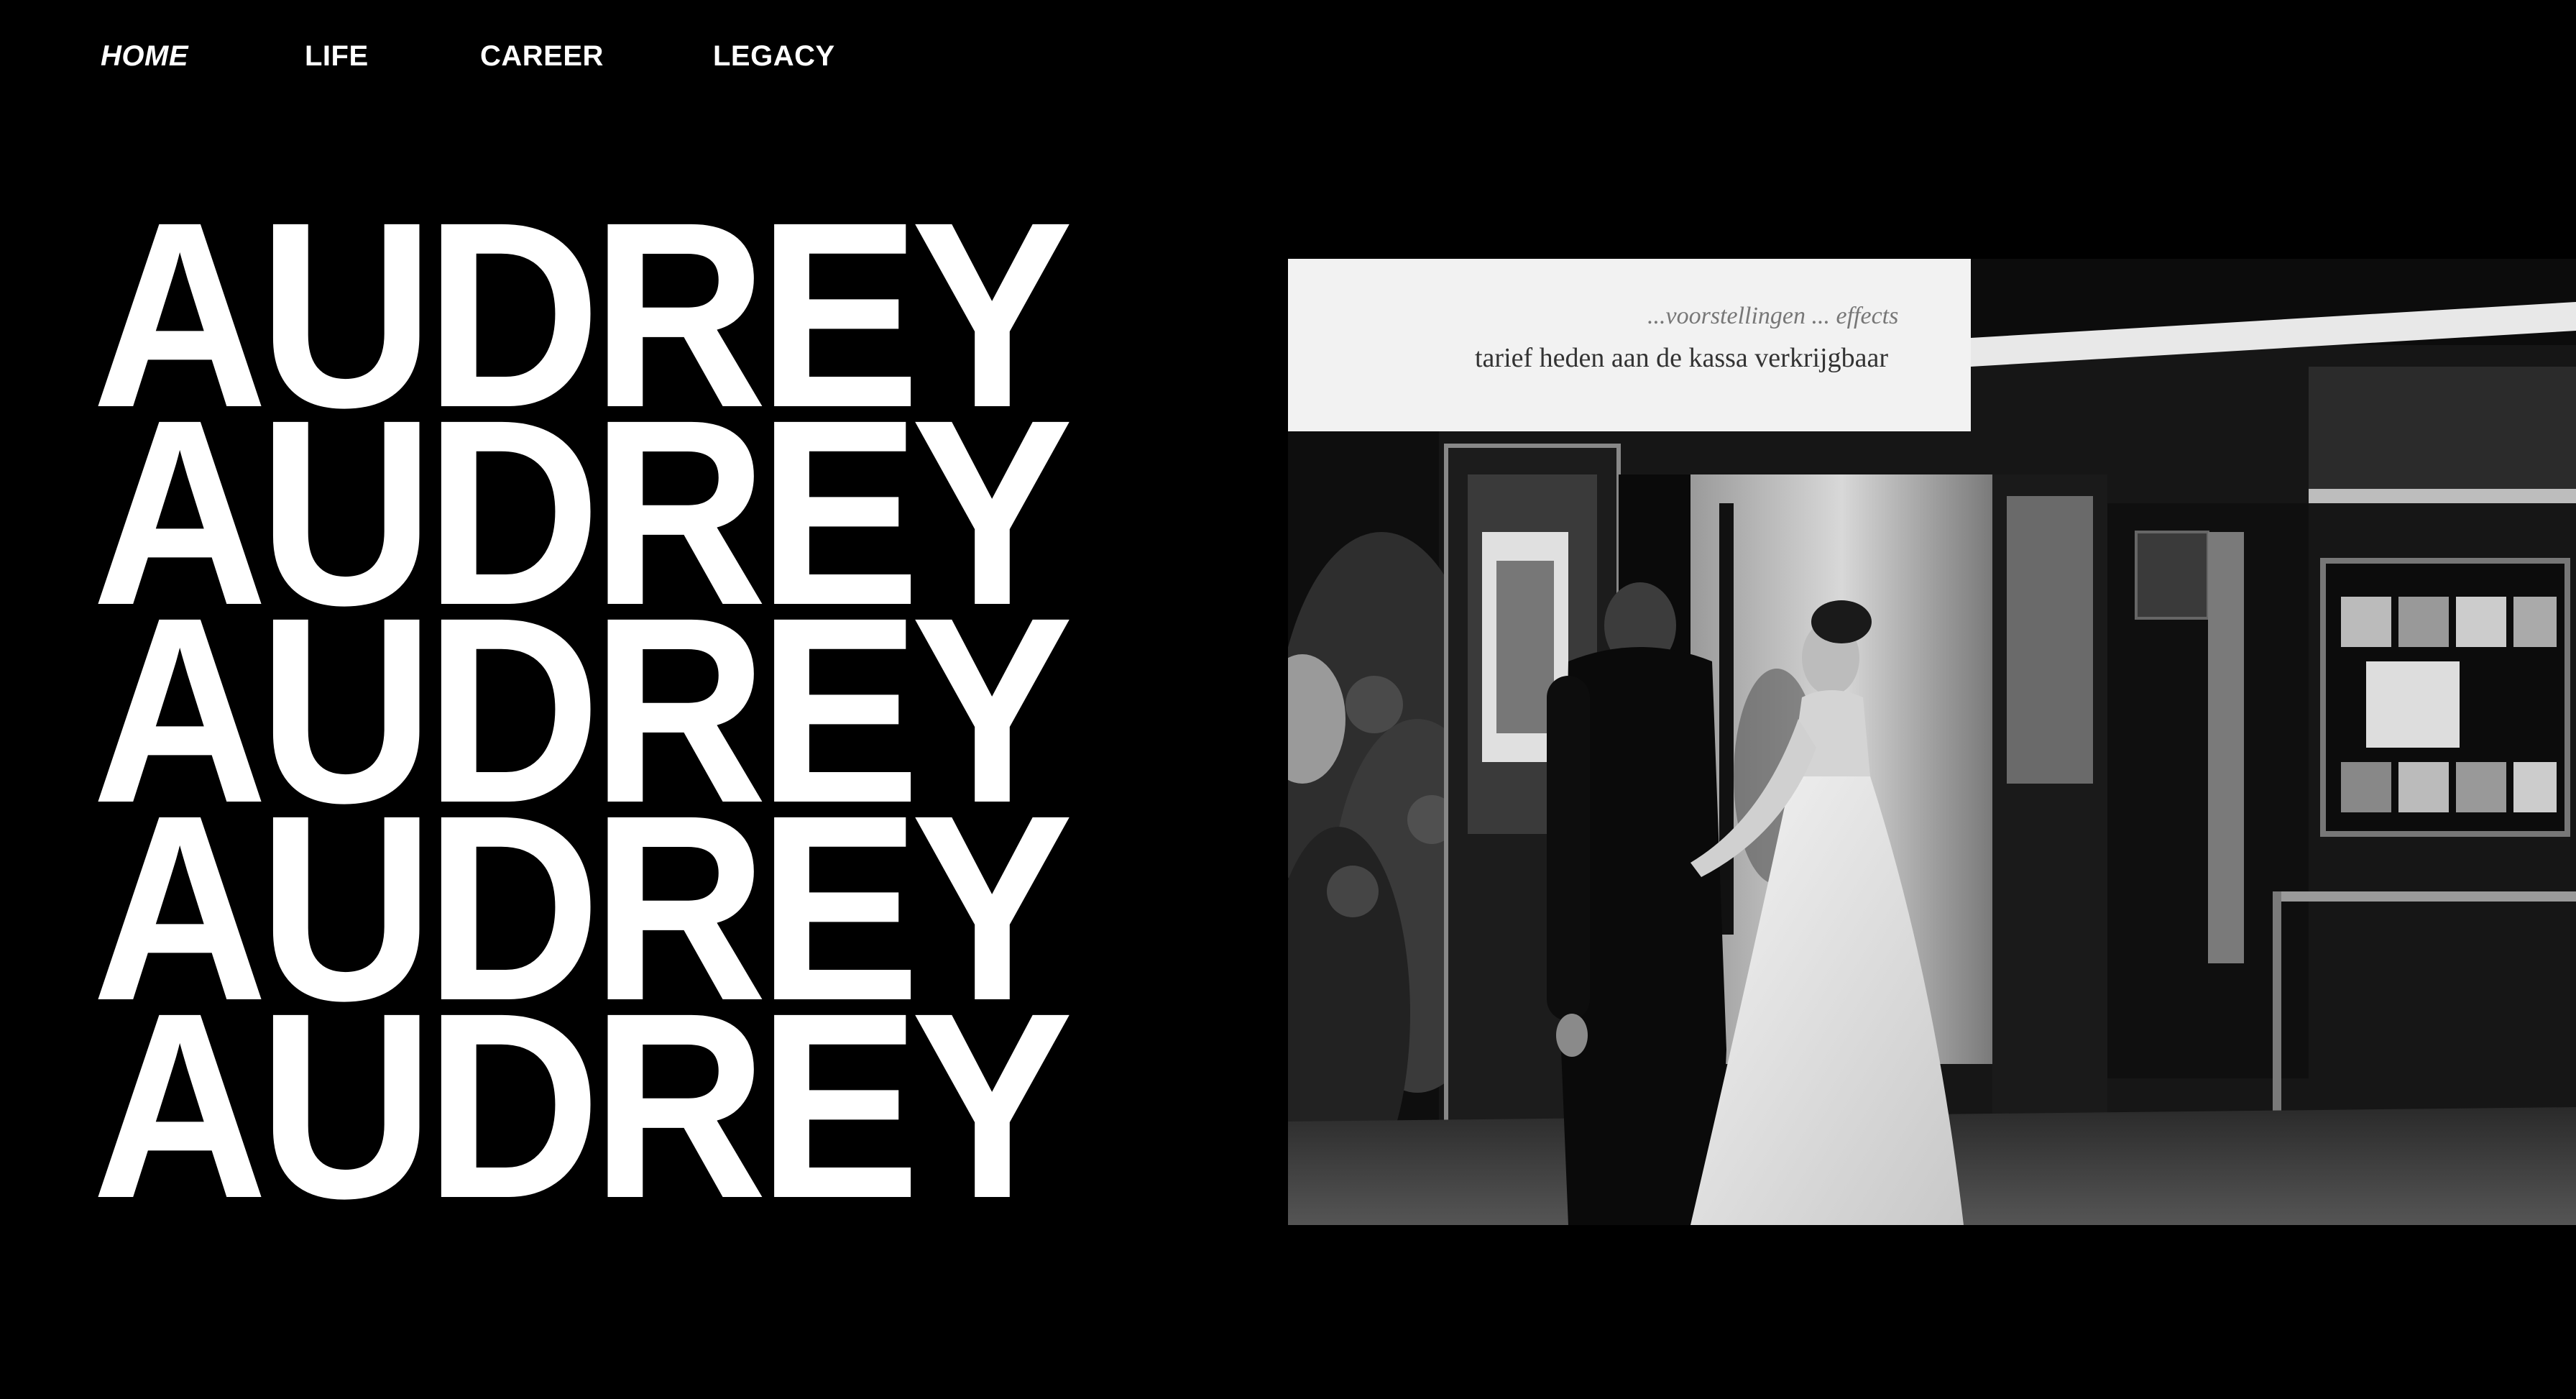 The width and height of the screenshot is (2576, 1399). I want to click on main-nav: HOME LIFE CAREER LEGACY, so click(471, 56).